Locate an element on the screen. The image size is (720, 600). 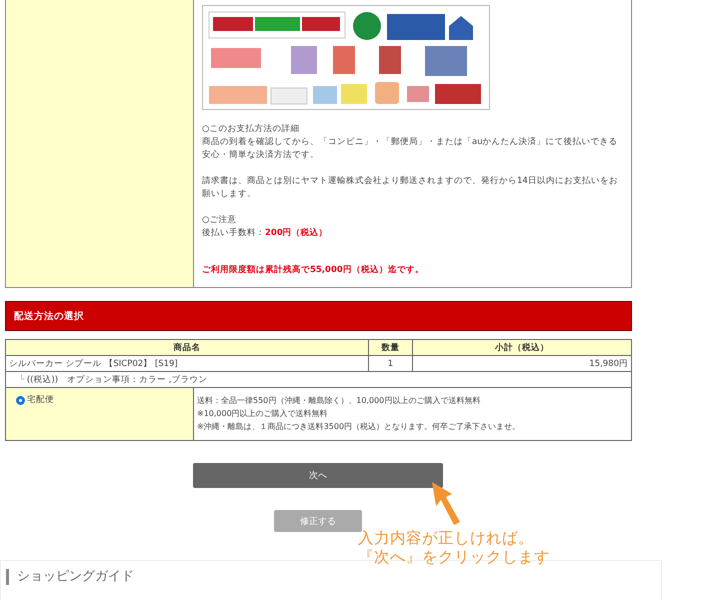
limit-notice: ご利用限度額は累計残高で55,000円（税込）迄です。 is located at coordinates (313, 270).